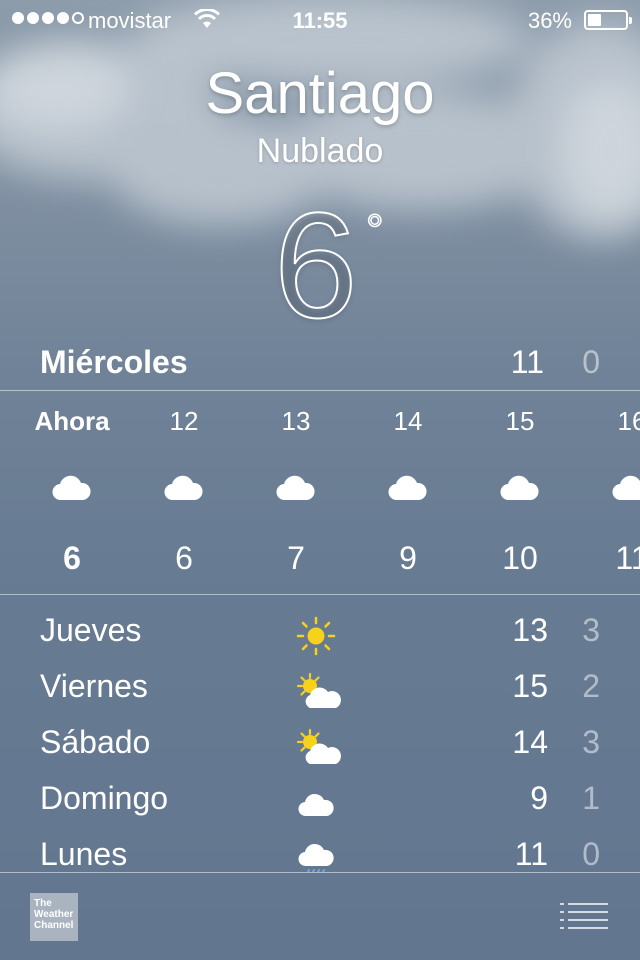 The height and width of the screenshot is (960, 640). What do you see at coordinates (591, 798) in the screenshot?
I see `forecast-low: 1` at bounding box center [591, 798].